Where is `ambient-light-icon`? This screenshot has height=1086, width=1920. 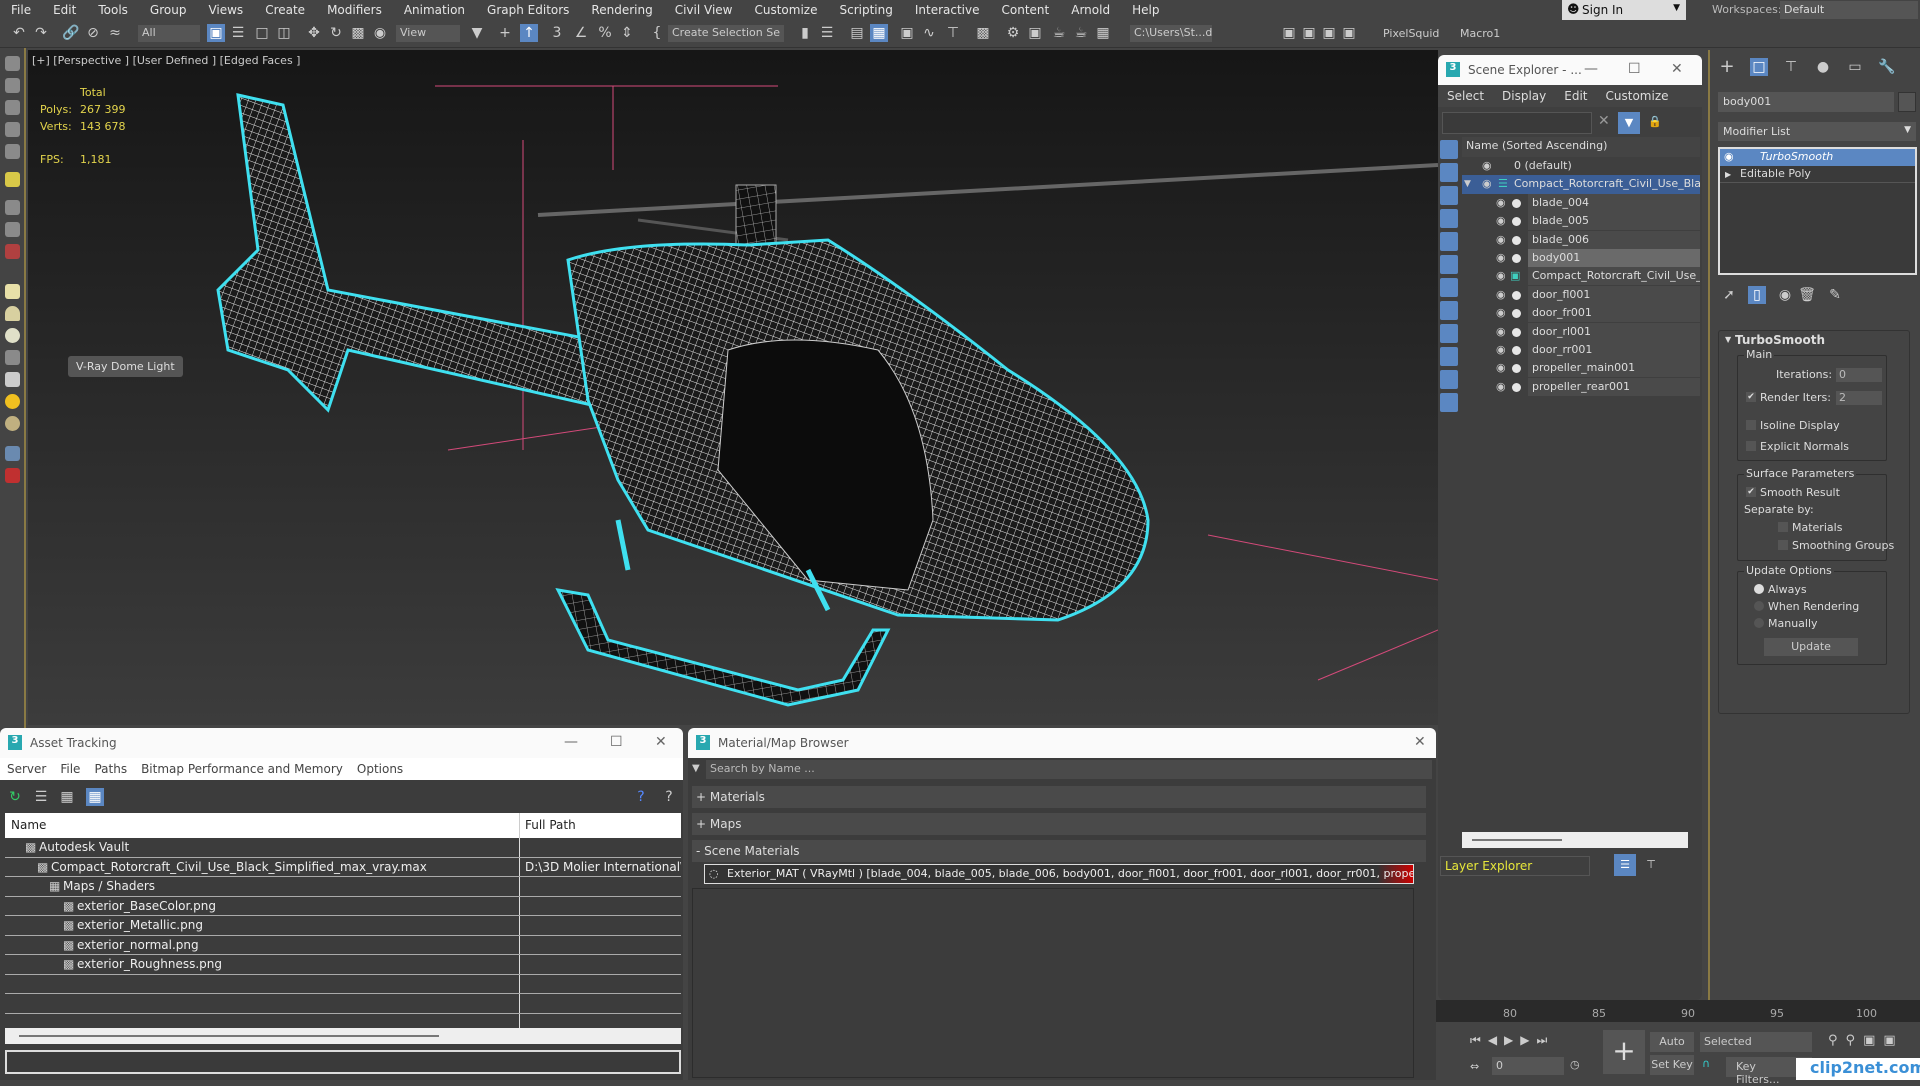 ambient-light-icon is located at coordinates (12, 423).